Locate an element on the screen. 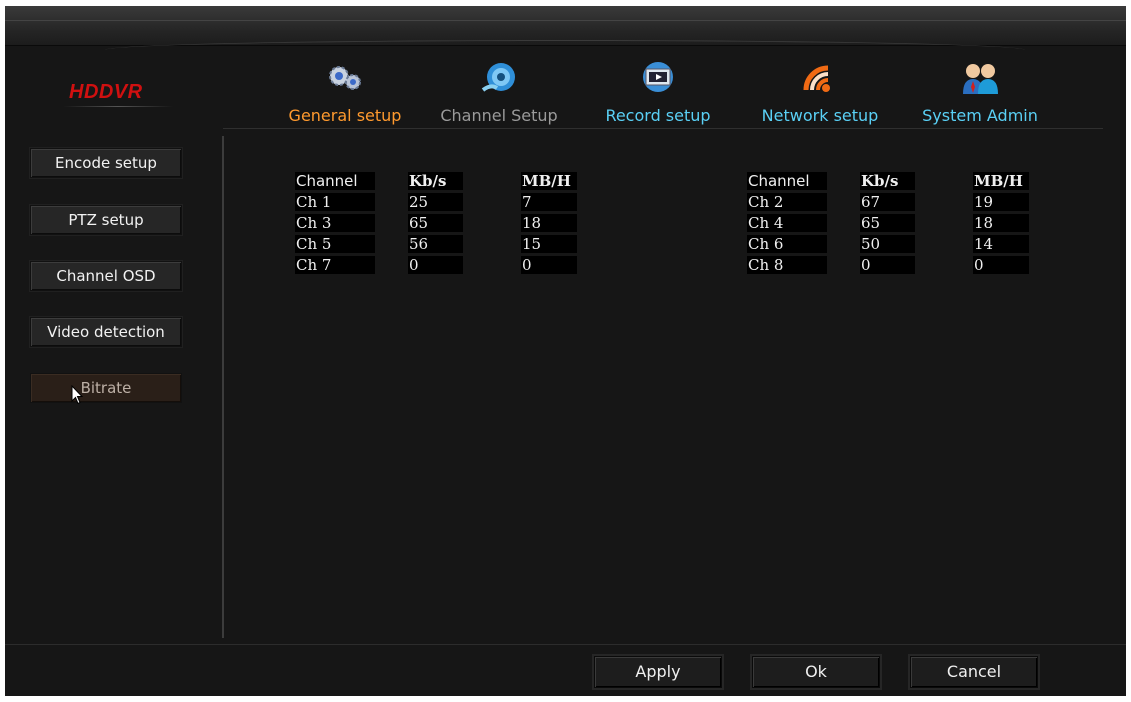 The image size is (1131, 702). sidebar-item-channel-osd: Channel OSD is located at coordinates (106, 276).